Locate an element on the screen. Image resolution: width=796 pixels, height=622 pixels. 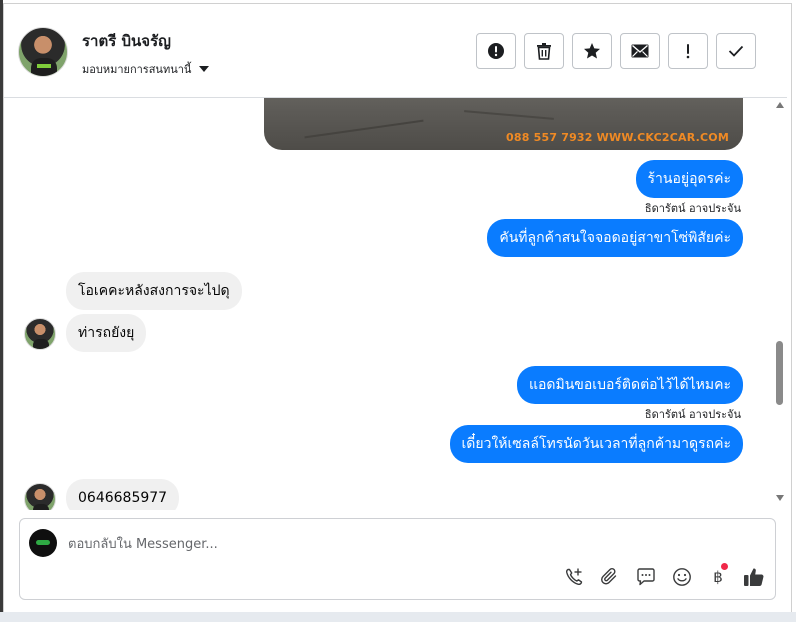
photo-watermark: 088 557 7932 WWW.CKC2CAR.COM is located at coordinates (617, 137).